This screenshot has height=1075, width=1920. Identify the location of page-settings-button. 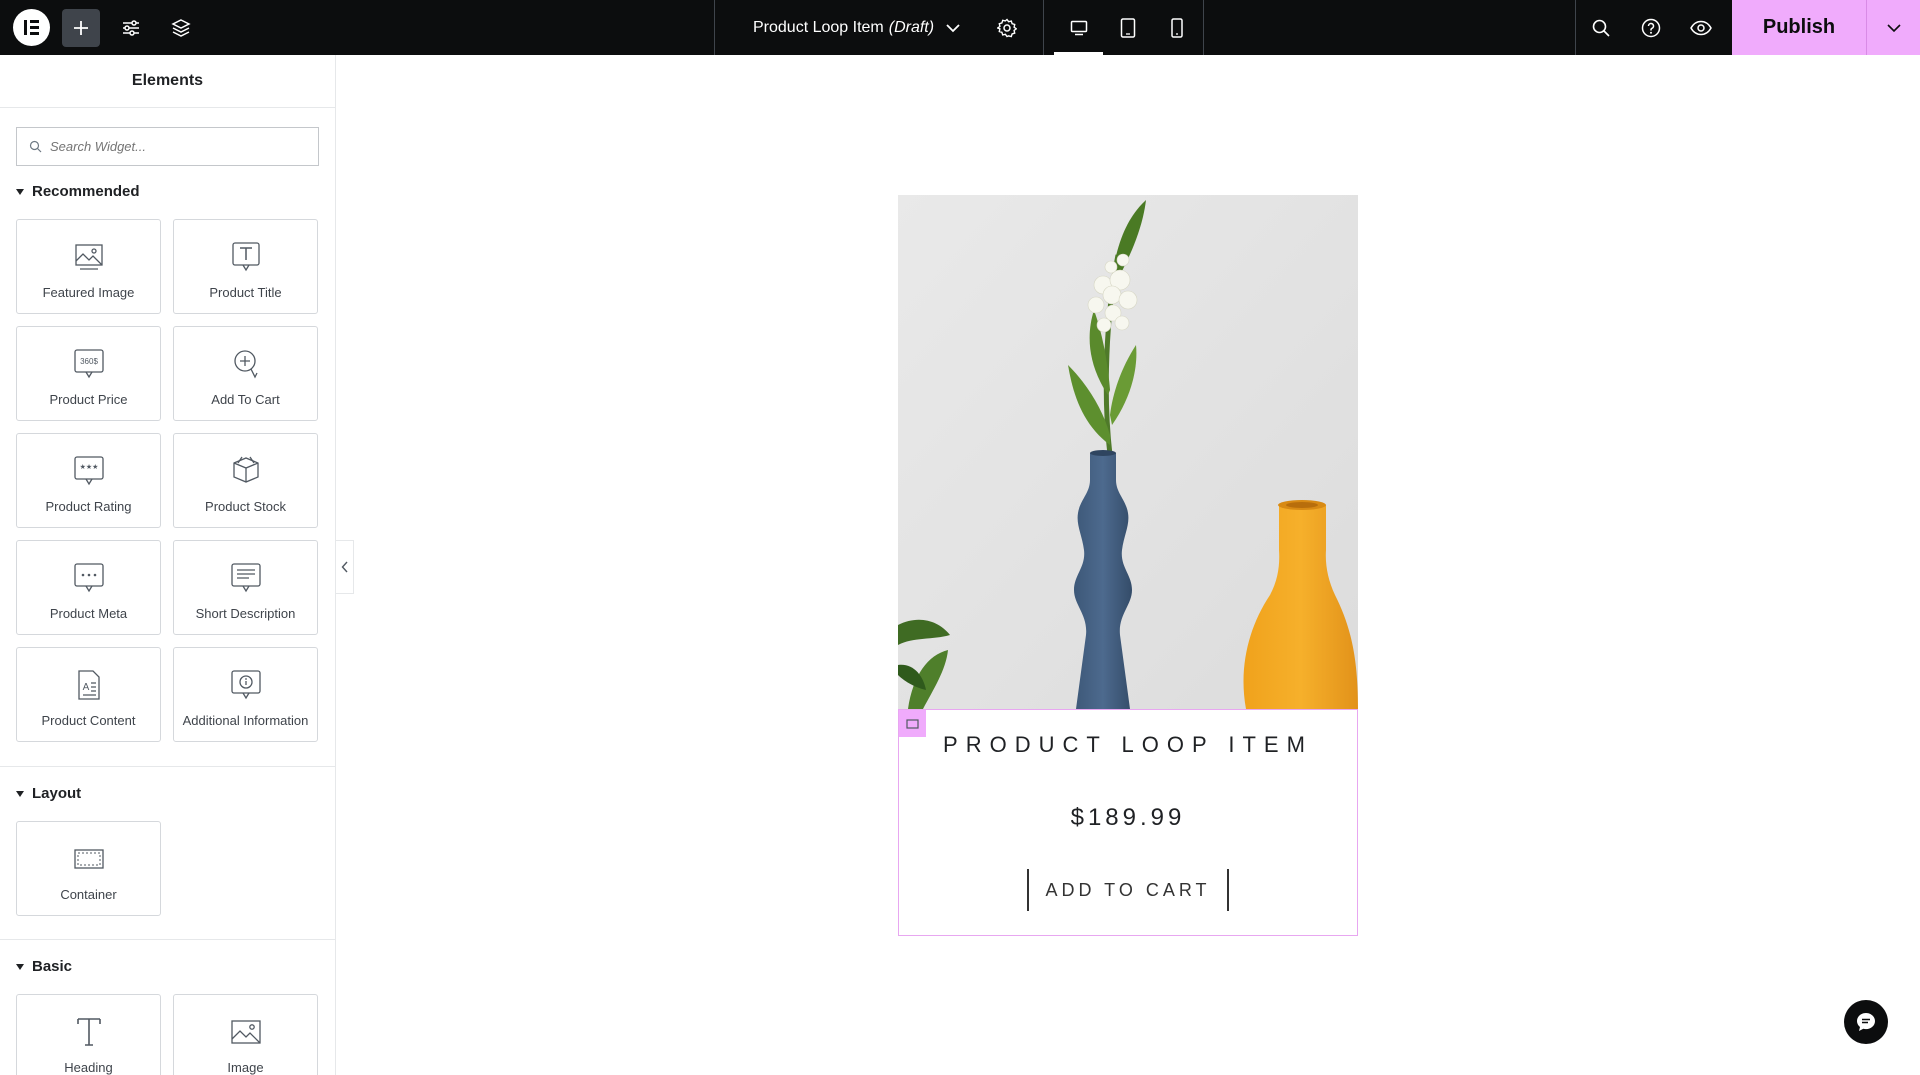
(1007, 27).